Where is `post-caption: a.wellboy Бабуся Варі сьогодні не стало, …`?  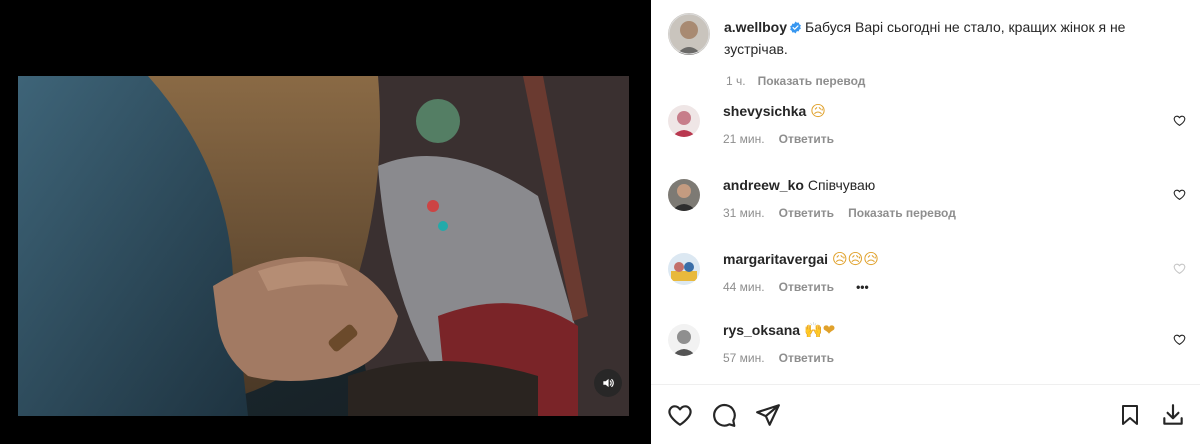 post-caption: a.wellboy Бабуся Варі сьогодні не стало, … is located at coordinates (924, 36).